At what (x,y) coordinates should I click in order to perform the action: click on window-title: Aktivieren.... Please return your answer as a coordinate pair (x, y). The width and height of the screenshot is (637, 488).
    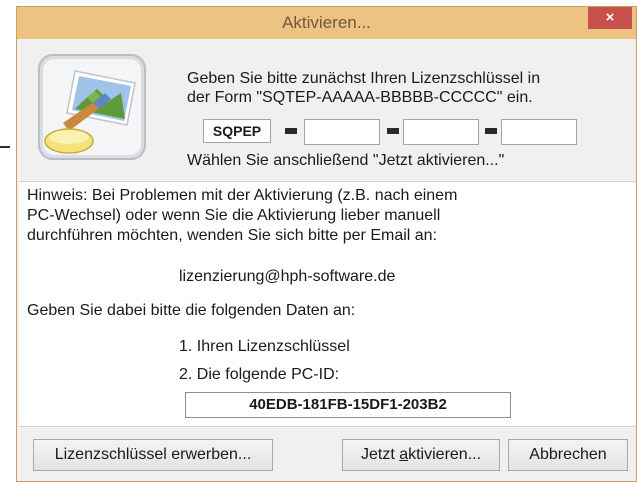
    Looking at the image, I should click on (326, 22).